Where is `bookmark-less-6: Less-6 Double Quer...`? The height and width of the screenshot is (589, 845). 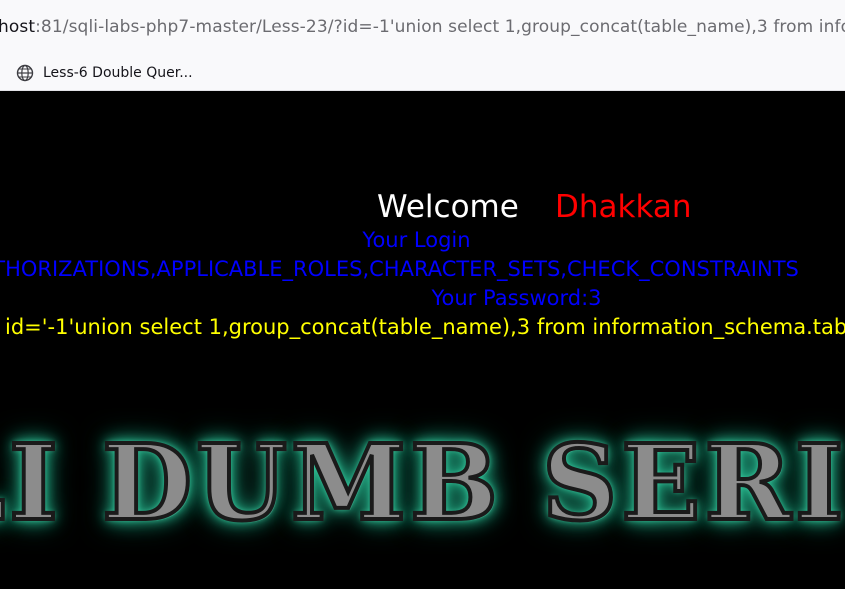
bookmark-less-6: Less-6 Double Quer... is located at coordinates (104, 73).